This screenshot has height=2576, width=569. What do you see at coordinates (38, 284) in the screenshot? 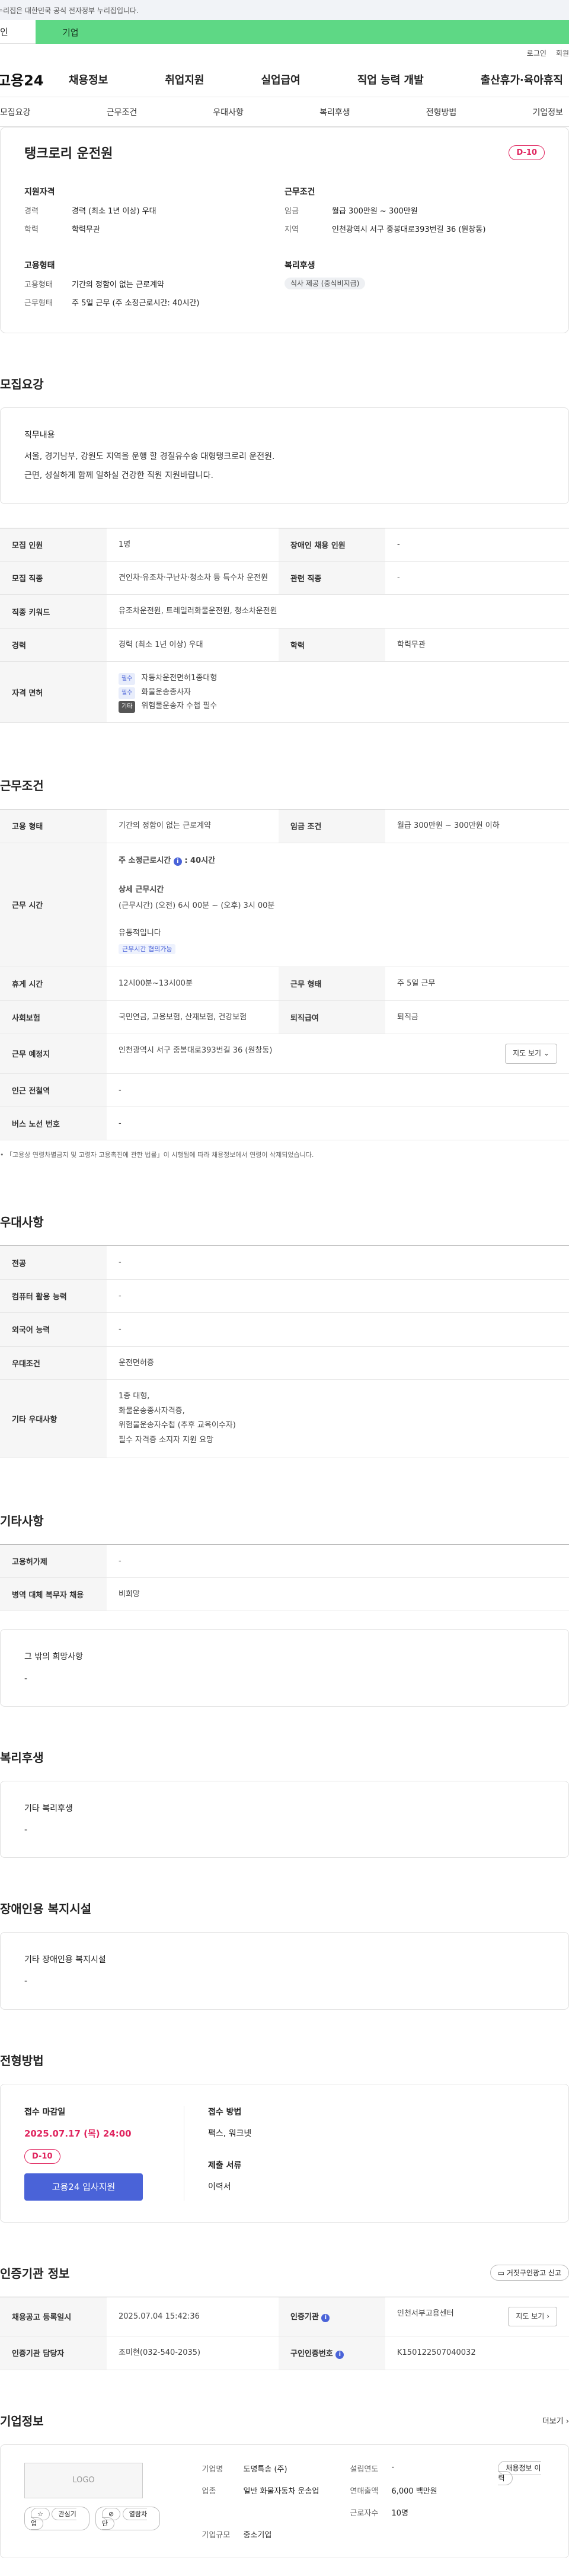
I see `summary-key: 고용형태` at bounding box center [38, 284].